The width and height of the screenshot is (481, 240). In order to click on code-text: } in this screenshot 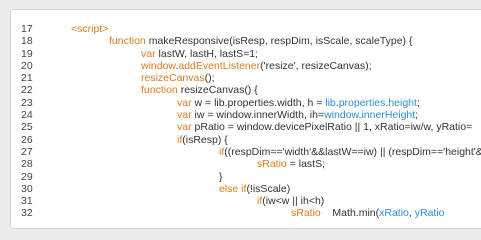, I will do `click(221, 177)`.